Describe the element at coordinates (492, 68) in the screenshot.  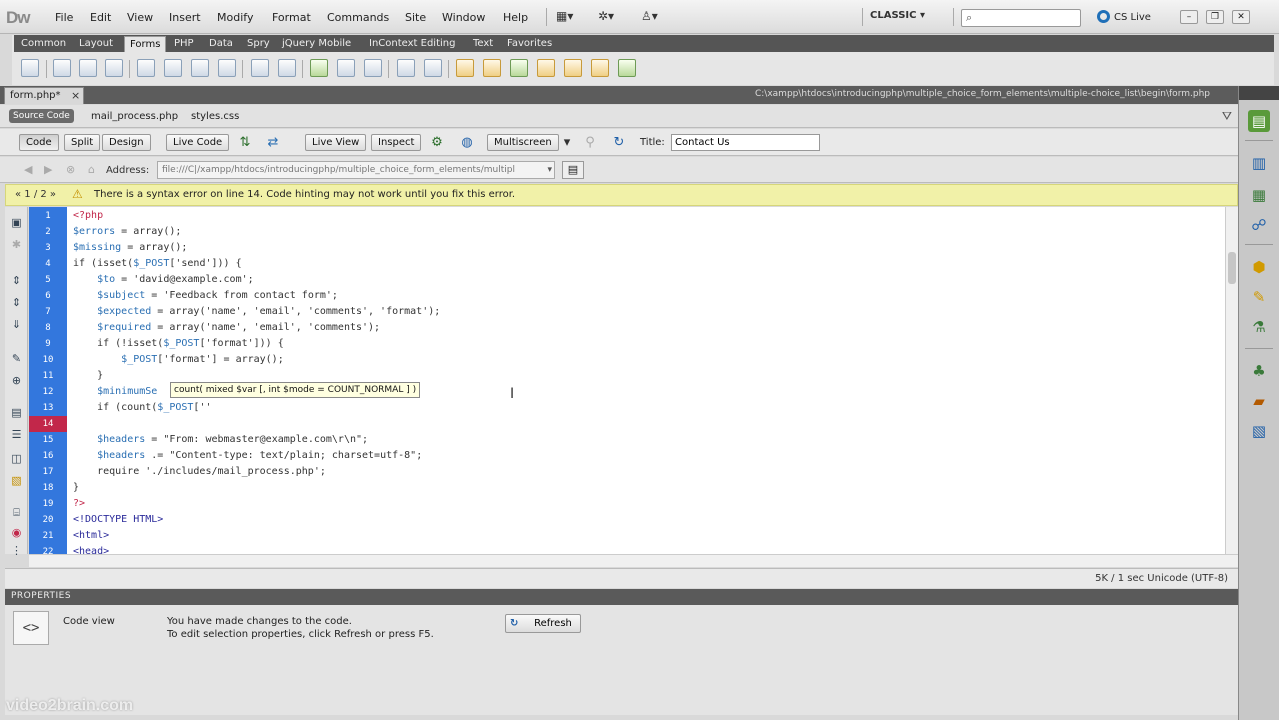
I see `spry-validation-textarea-icon` at that location.